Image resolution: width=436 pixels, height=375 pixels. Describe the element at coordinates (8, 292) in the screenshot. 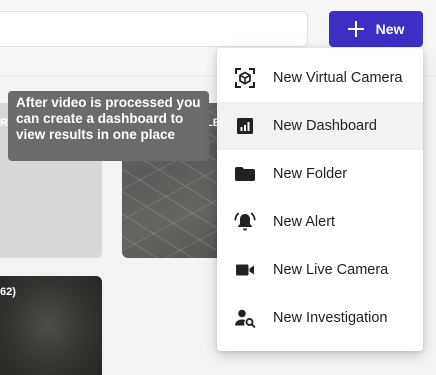

I see `camera-card-title: 62)` at that location.